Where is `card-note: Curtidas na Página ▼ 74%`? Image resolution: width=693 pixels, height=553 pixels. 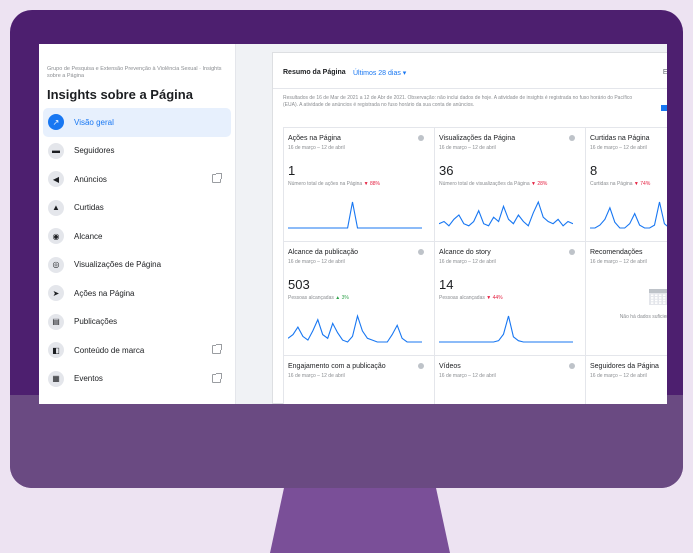 card-note: Curtidas na Página ▼ 74% is located at coordinates (628, 184).